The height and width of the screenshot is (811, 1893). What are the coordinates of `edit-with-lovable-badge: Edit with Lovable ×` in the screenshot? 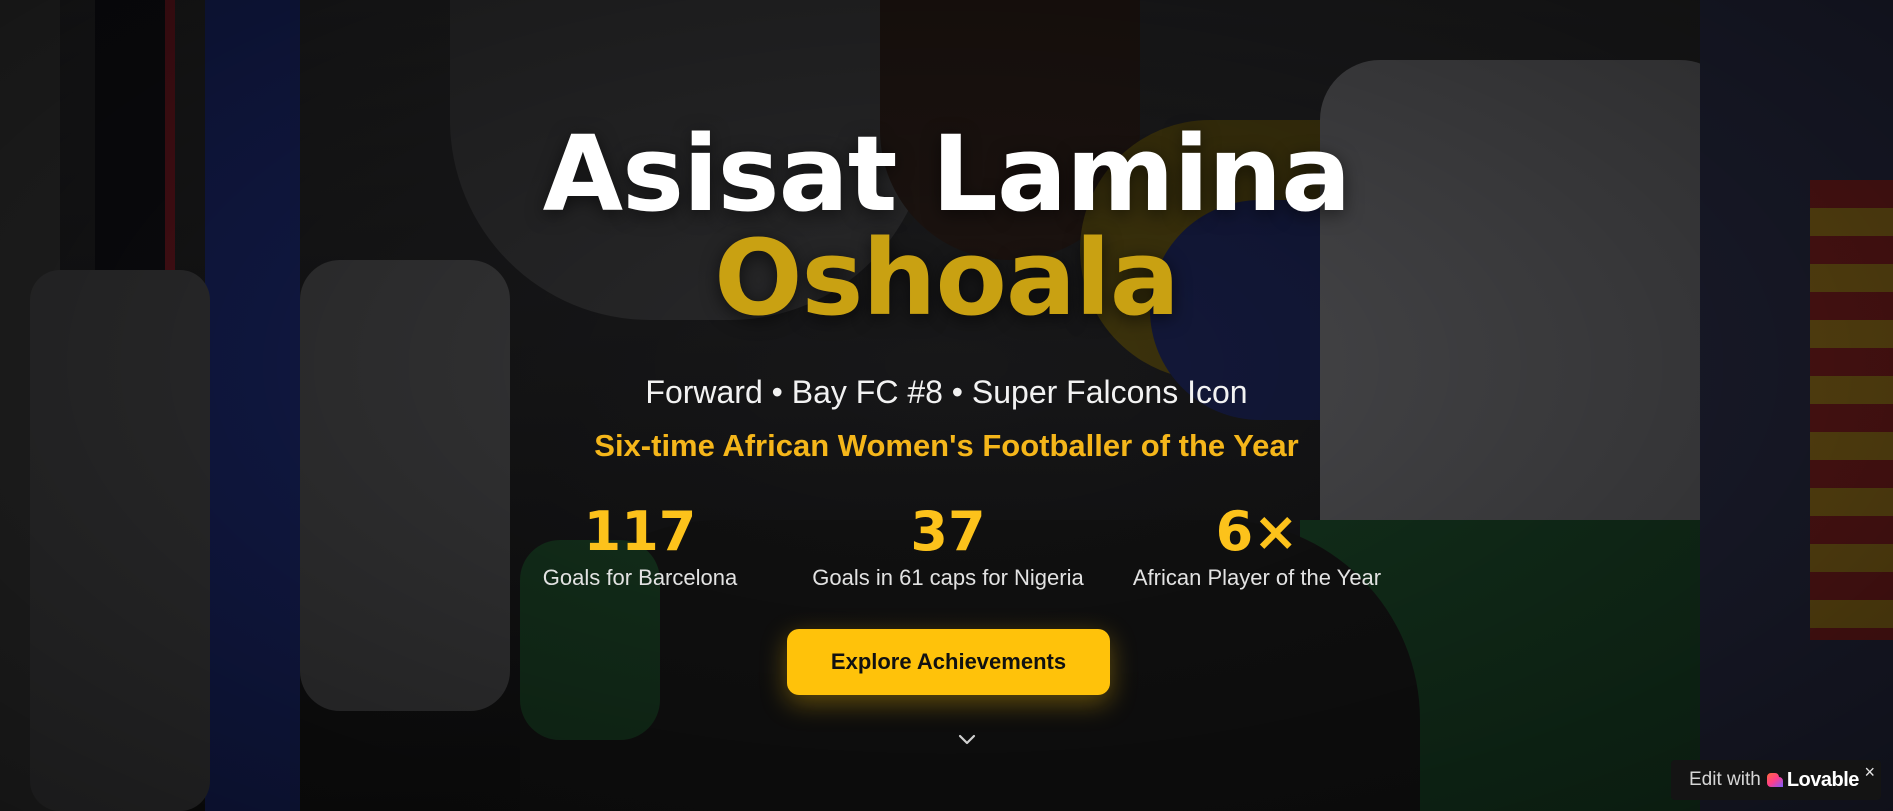 It's located at (1776, 780).